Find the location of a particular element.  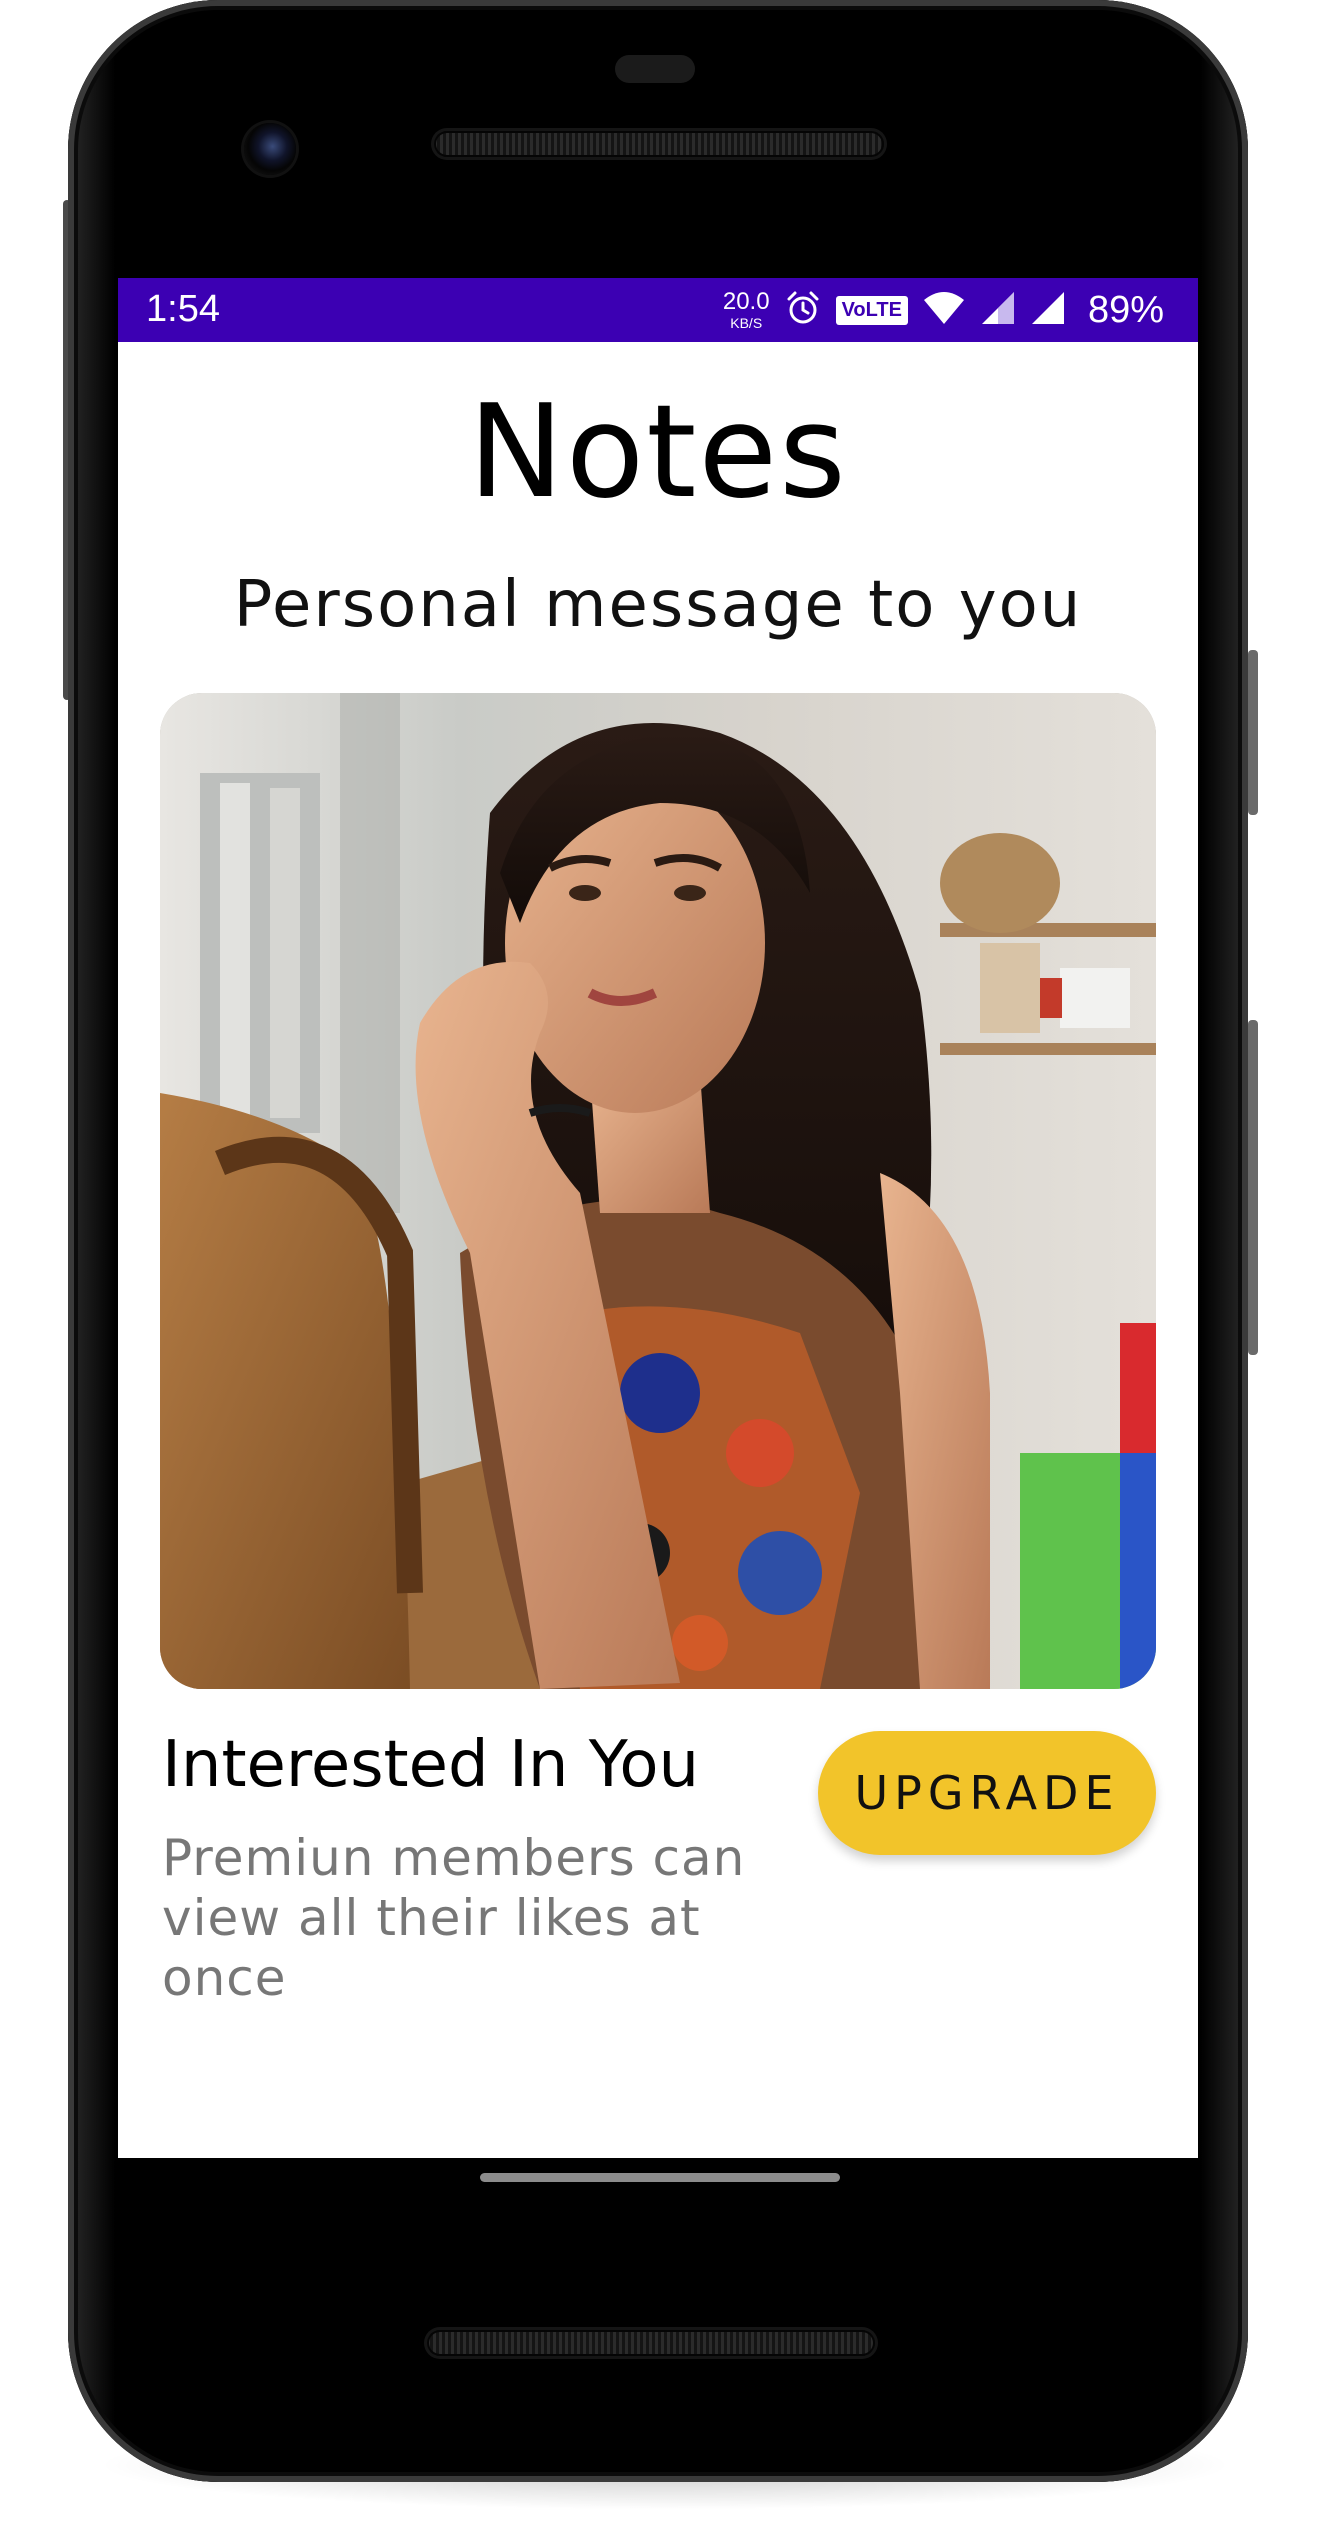

network-speed: 20.0 KB/S is located at coordinates (746, 309).